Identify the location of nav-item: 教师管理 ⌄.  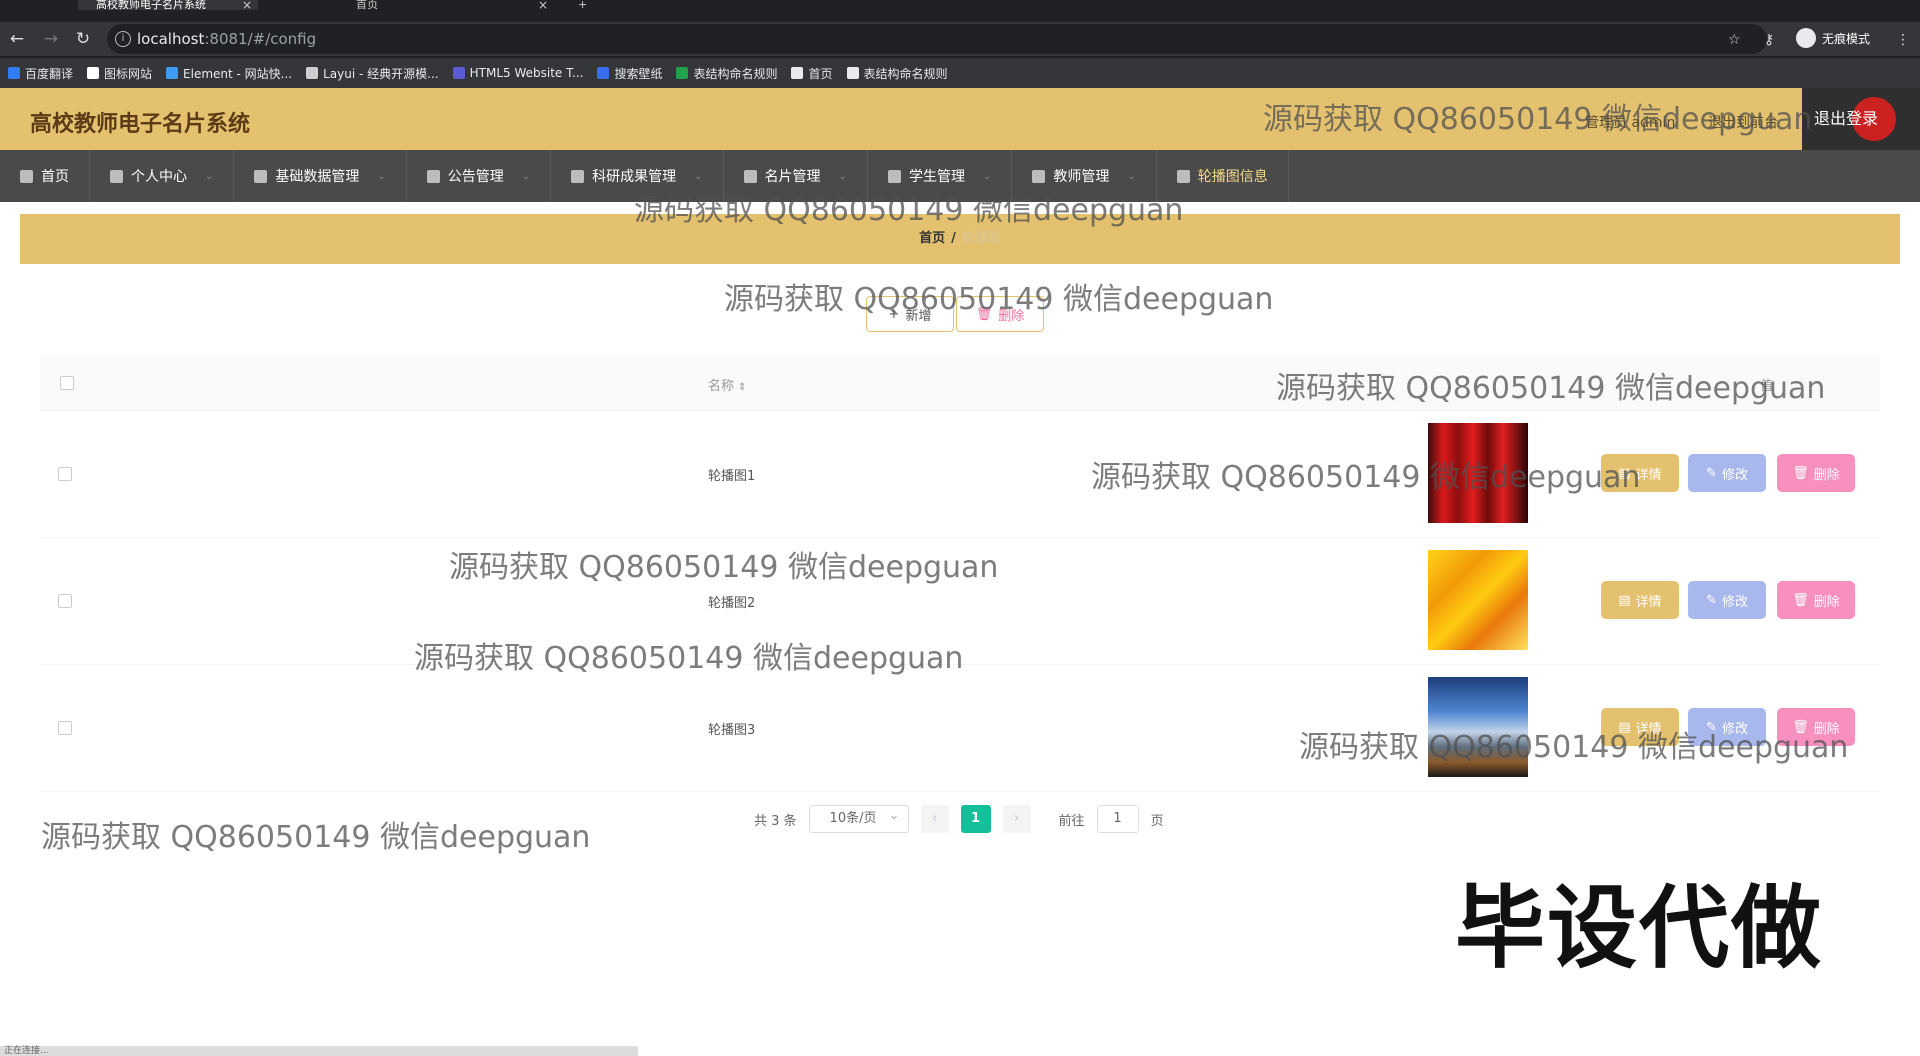
(1084, 176).